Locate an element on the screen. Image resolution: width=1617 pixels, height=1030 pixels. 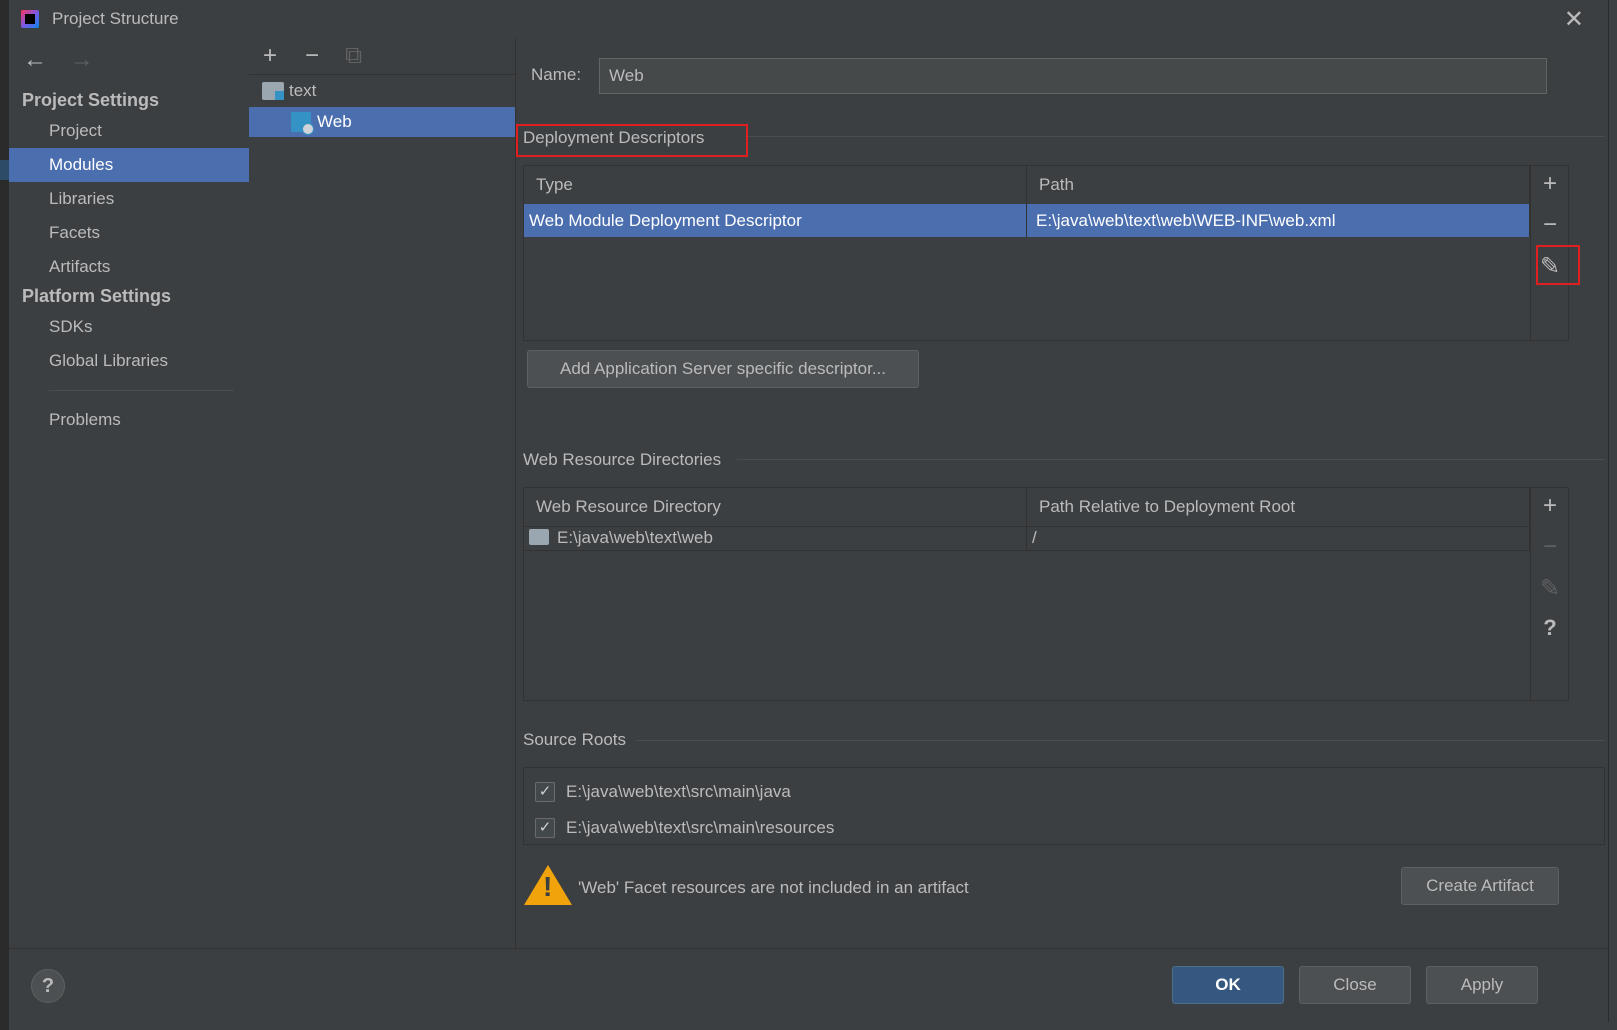
back-arrow-icon: ← is located at coordinates (35, 59).